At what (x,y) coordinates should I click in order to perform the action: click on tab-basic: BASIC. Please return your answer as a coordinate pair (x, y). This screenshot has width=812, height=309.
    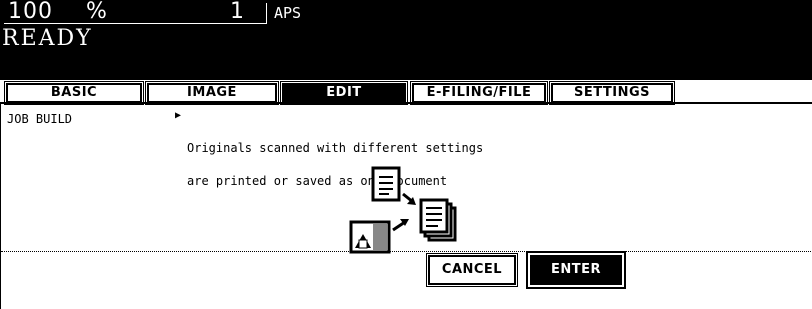
    Looking at the image, I should click on (74, 93).